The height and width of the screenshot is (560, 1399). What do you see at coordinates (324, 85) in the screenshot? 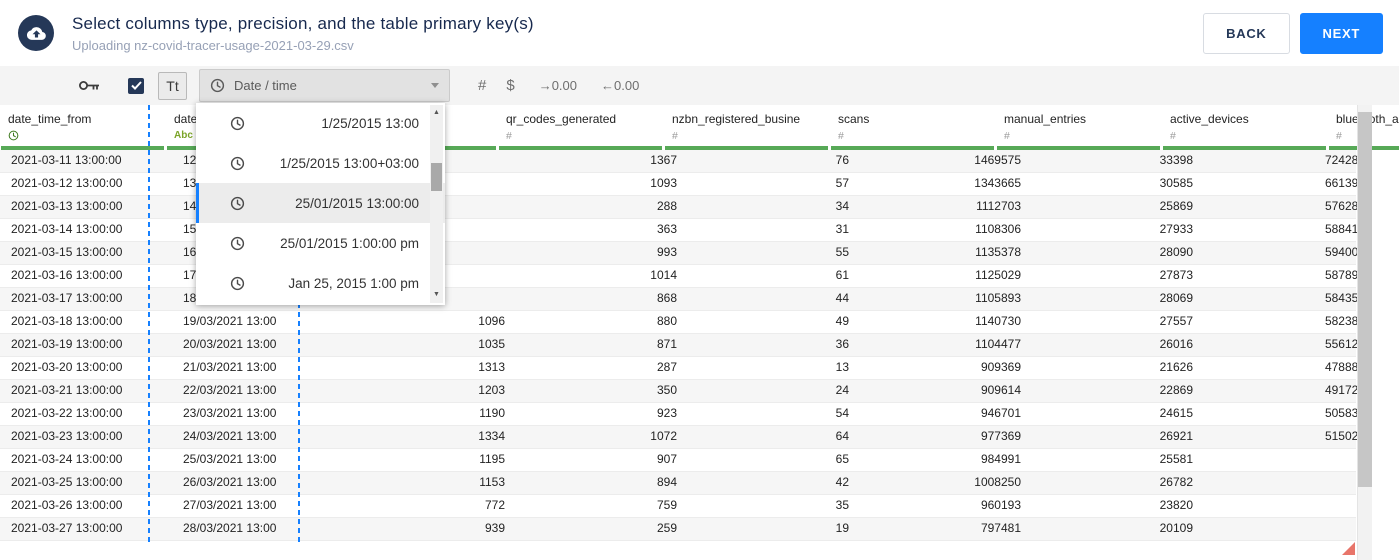
I see `date-format-select: Date / time` at bounding box center [324, 85].